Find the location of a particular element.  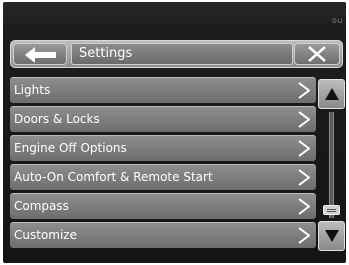

title-bar: Settings is located at coordinates (176, 54).